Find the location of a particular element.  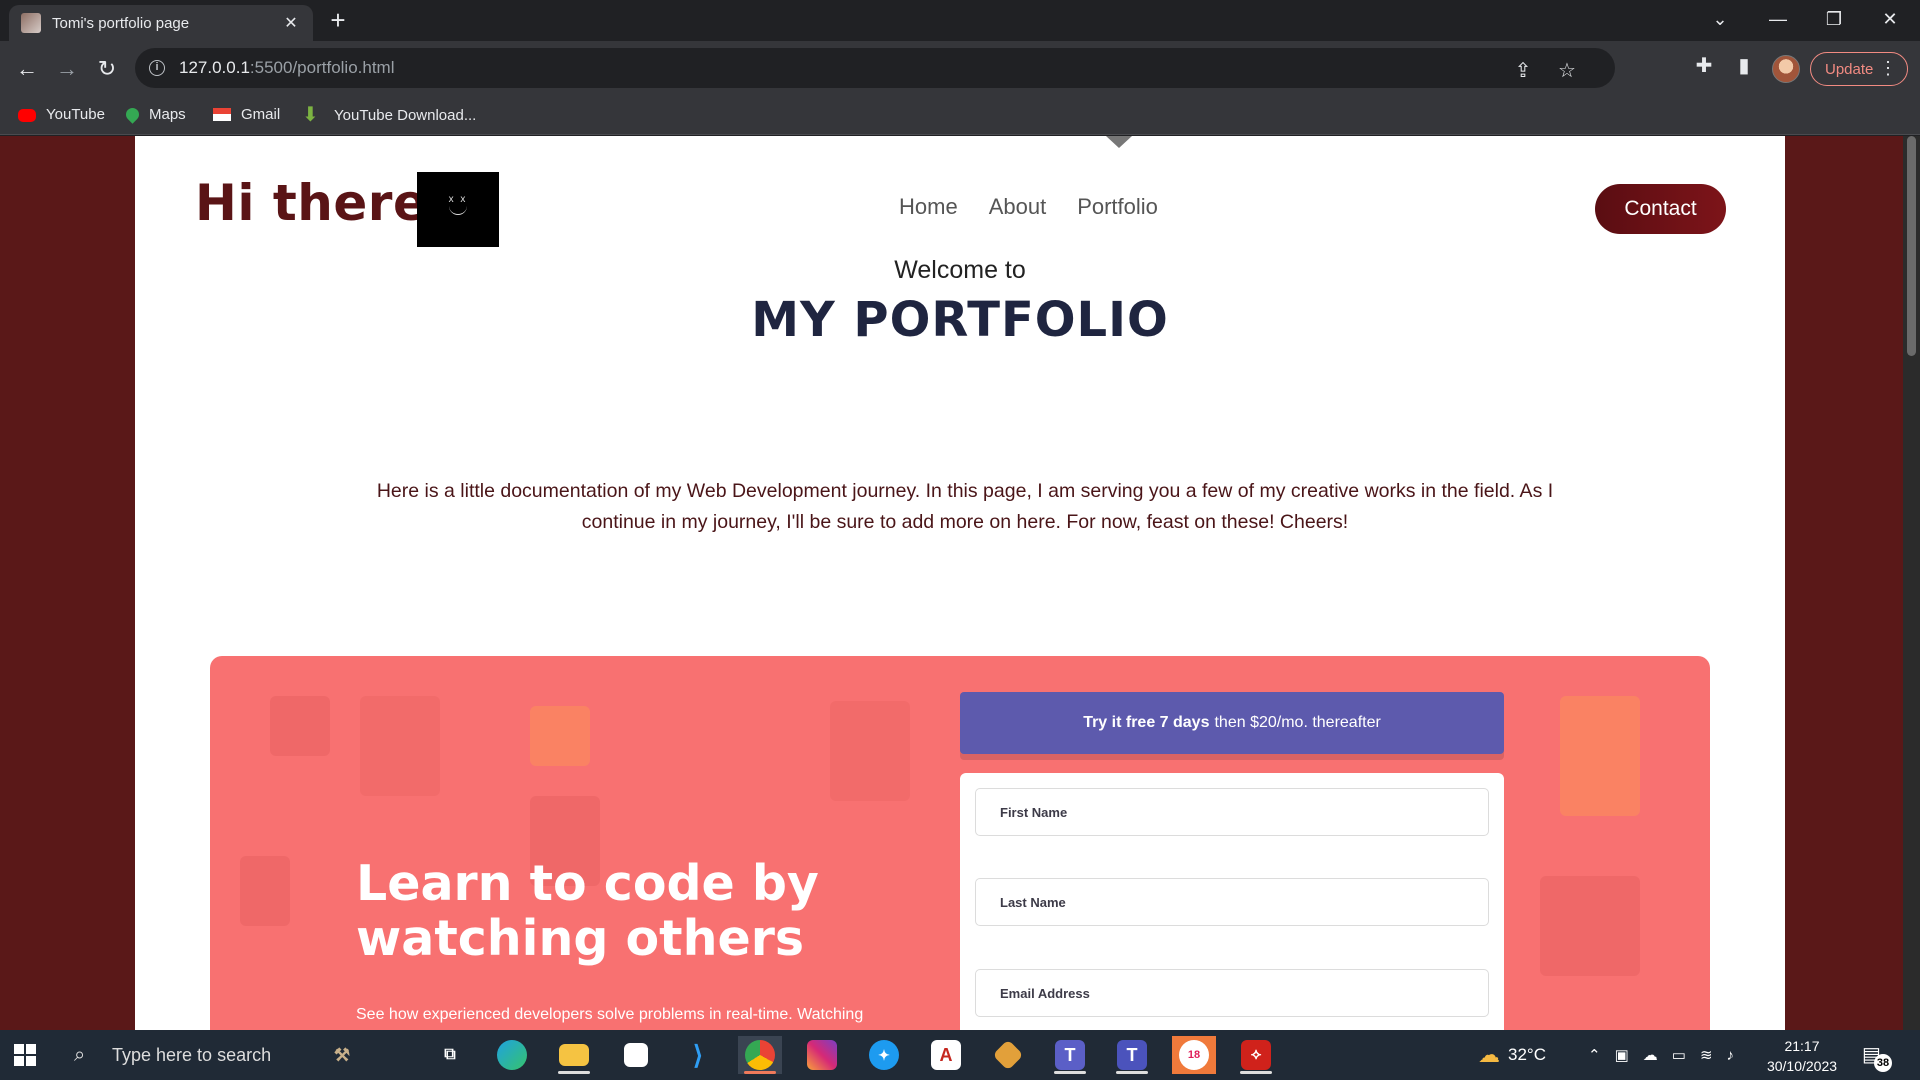

acrobat-a-icon: A is located at coordinates (946, 1055).